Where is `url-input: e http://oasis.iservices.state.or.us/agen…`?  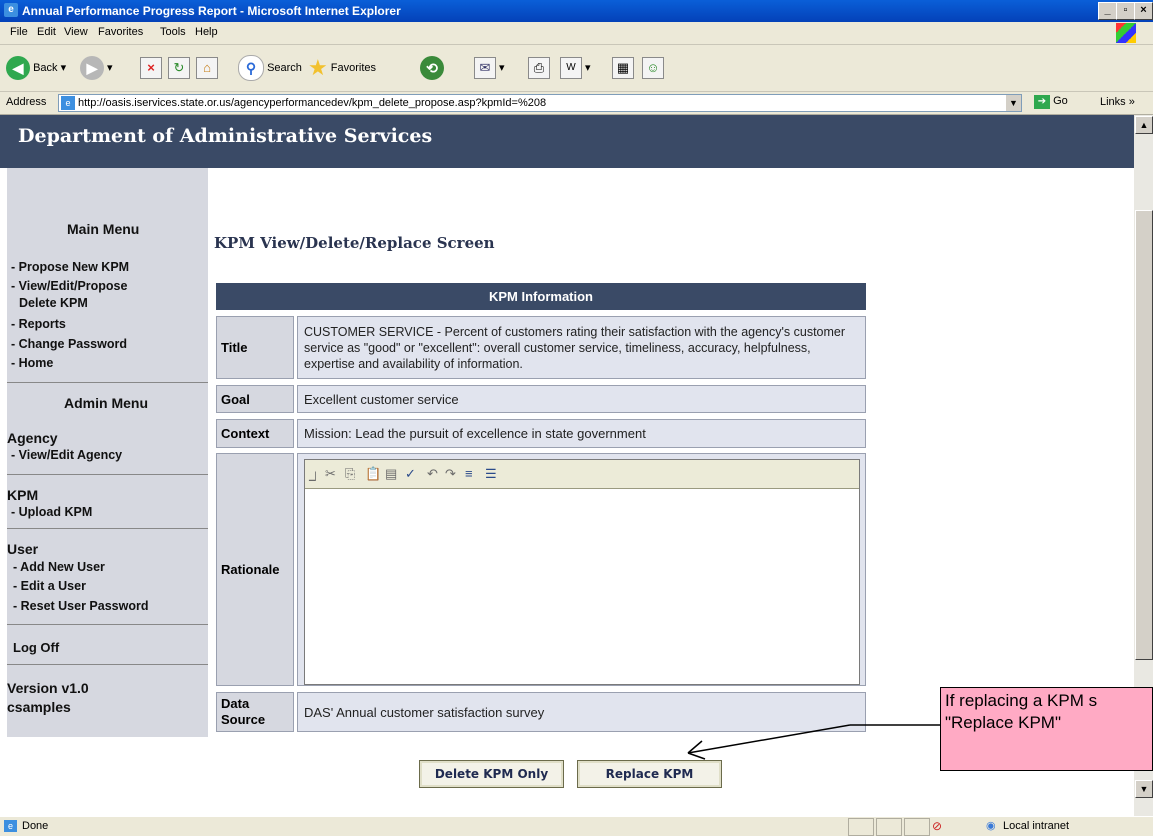
url-input: e http://oasis.iservices.state.or.us/agen… is located at coordinates (540, 103).